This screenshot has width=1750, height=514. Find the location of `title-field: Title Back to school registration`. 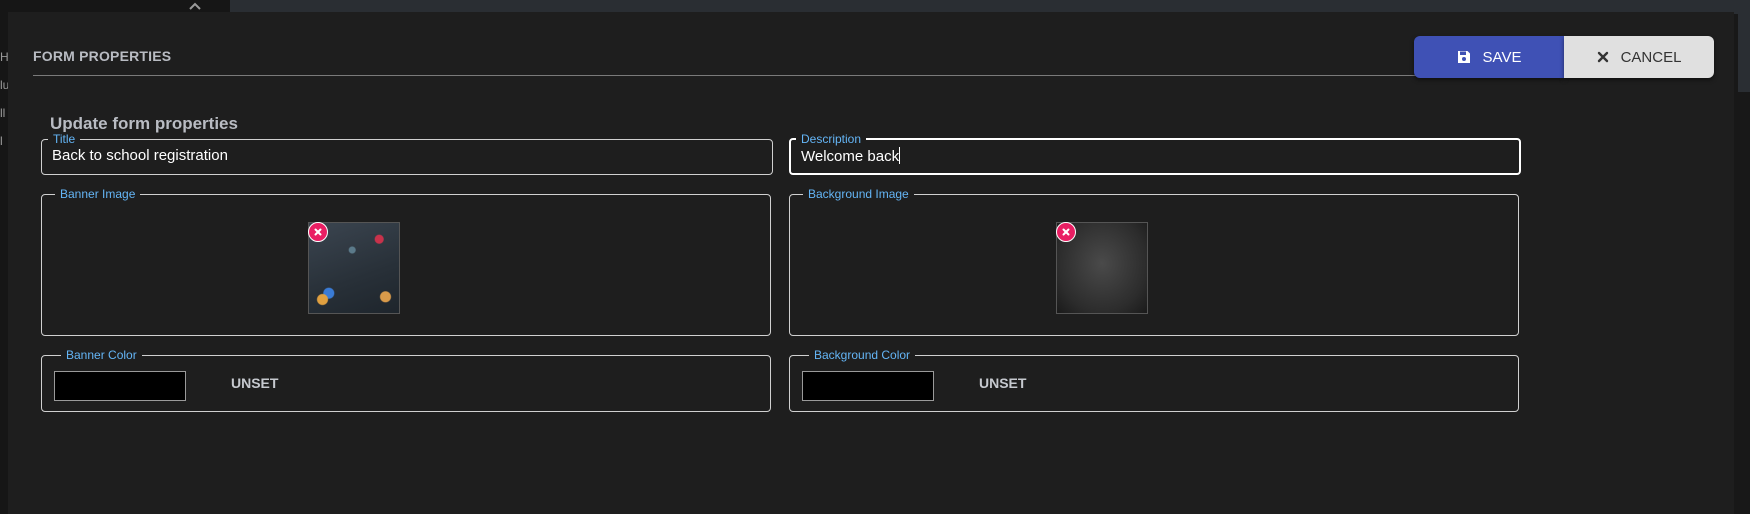

title-field: Title Back to school registration is located at coordinates (407, 153).